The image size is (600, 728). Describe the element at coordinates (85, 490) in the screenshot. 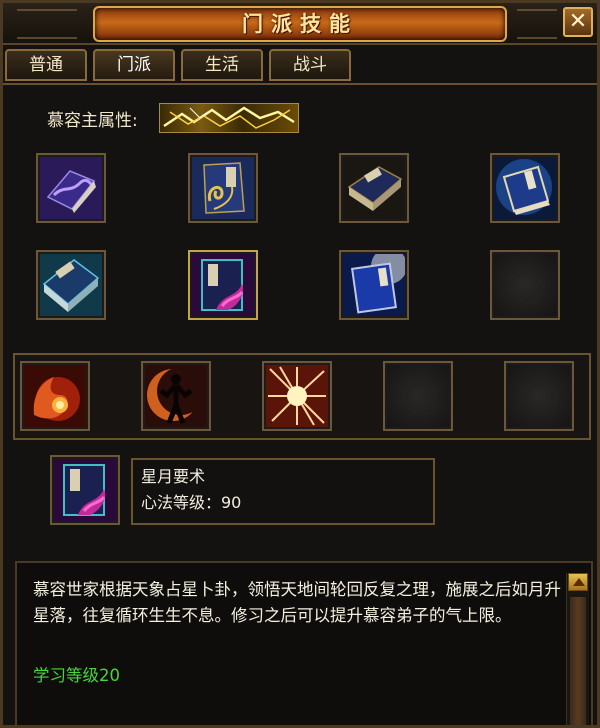

I see `selected-skill-icon` at that location.